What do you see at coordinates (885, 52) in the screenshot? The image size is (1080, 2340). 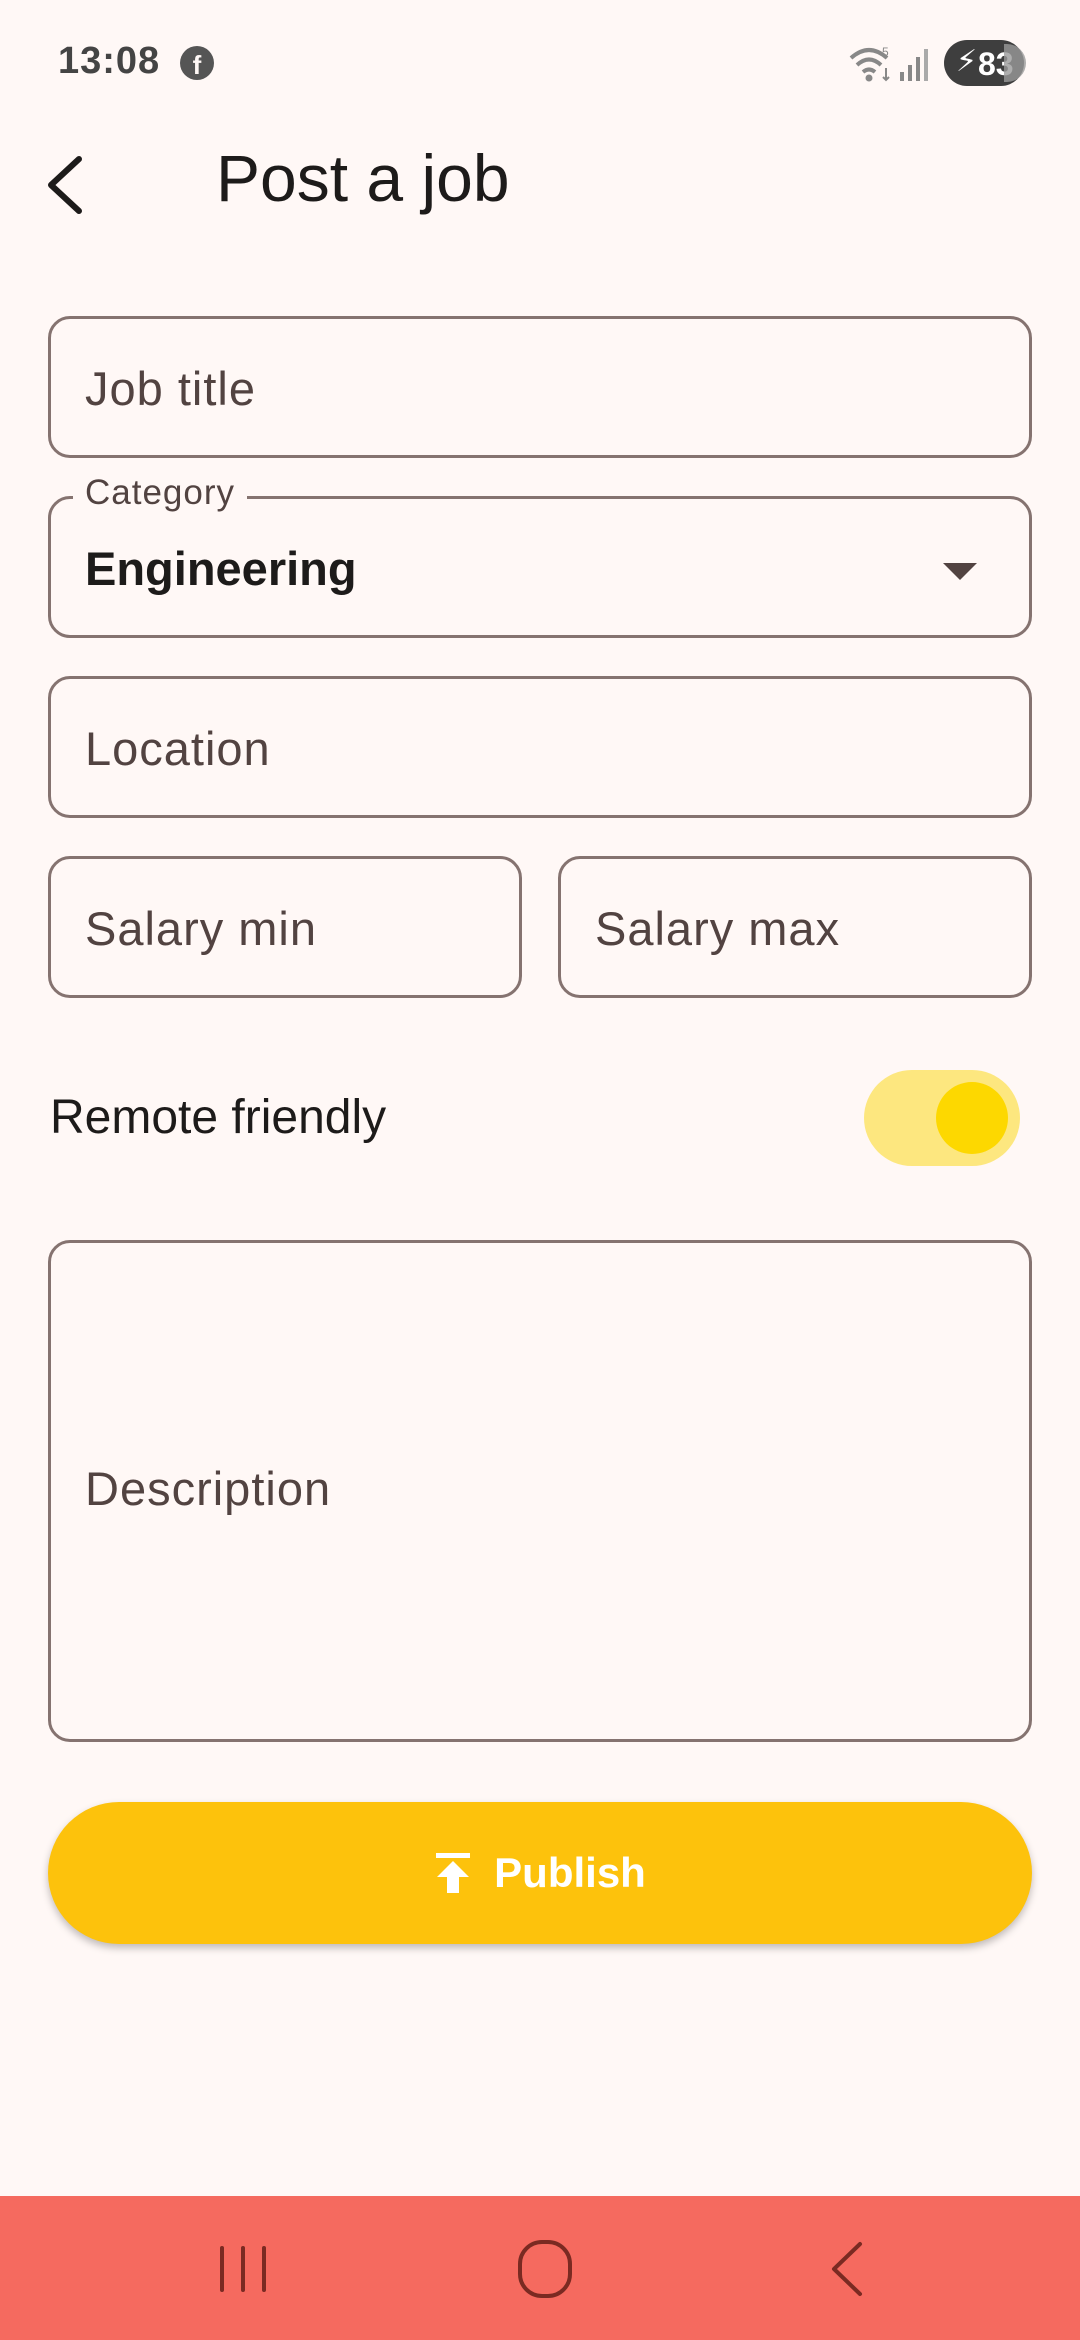 I see `svg-text: 5` at bounding box center [885, 52].